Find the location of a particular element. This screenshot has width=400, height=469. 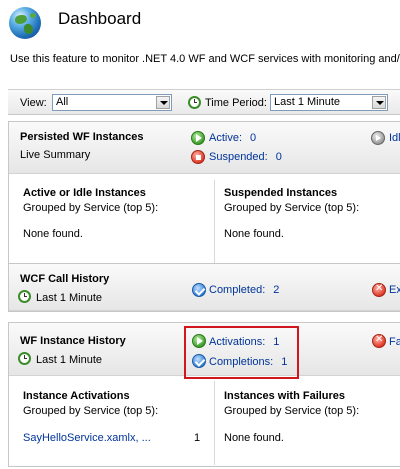

time-period-select: Last 1 Minute is located at coordinates (329, 102).